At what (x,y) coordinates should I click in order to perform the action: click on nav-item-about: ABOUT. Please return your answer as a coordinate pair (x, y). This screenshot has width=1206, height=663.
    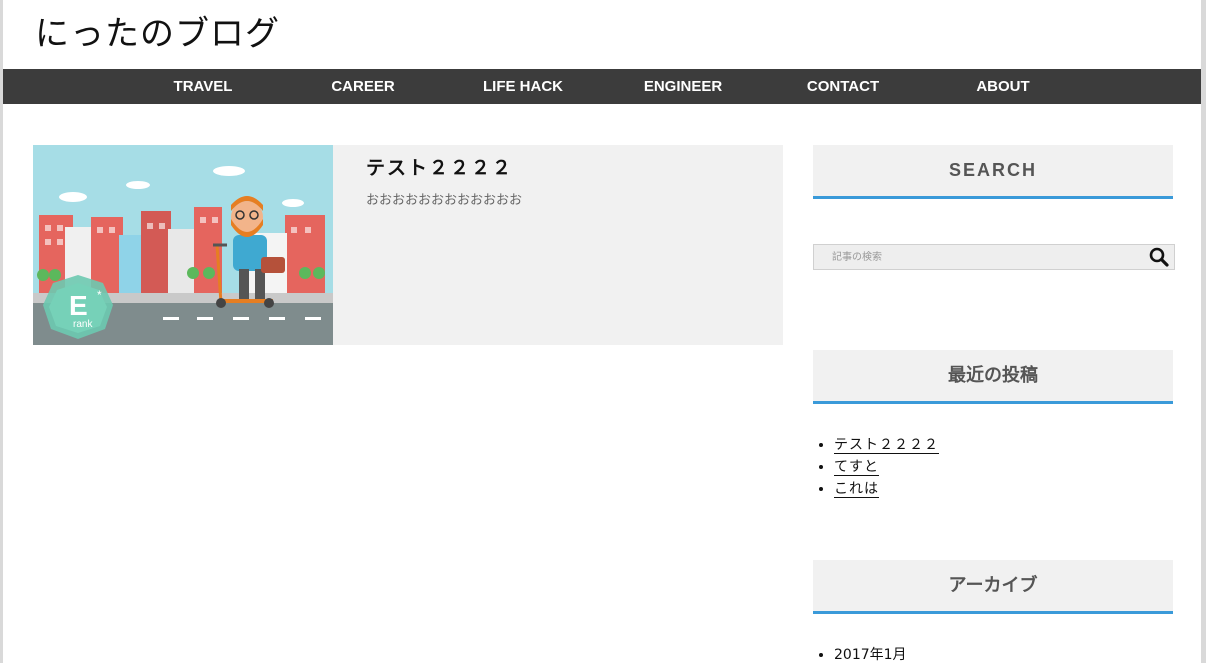
    Looking at the image, I should click on (1003, 86).